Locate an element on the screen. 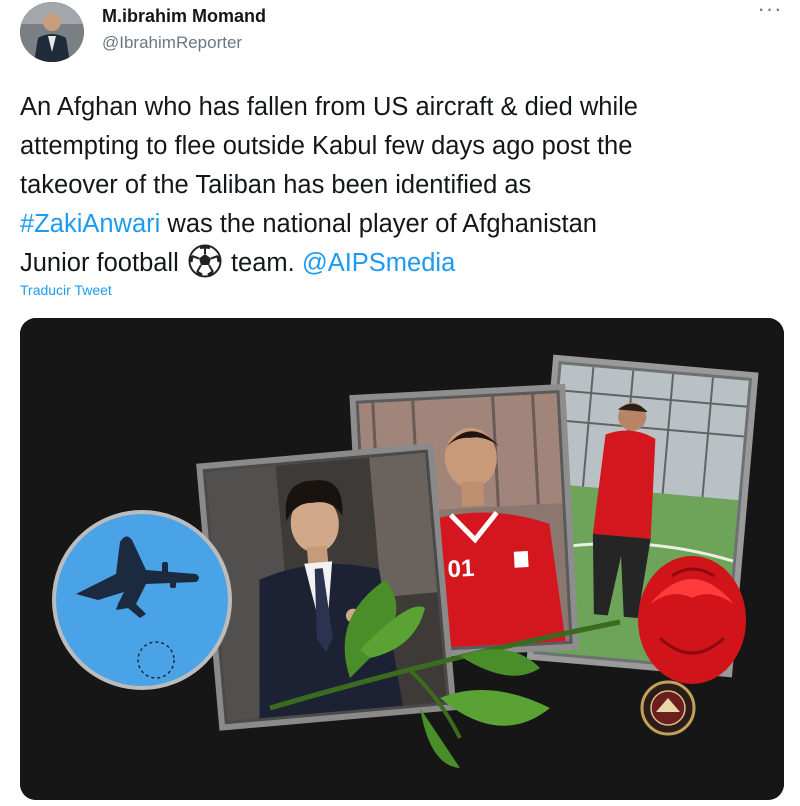  tweet-text-line: Junior football team. @AIPSmedia is located at coordinates (405, 263).